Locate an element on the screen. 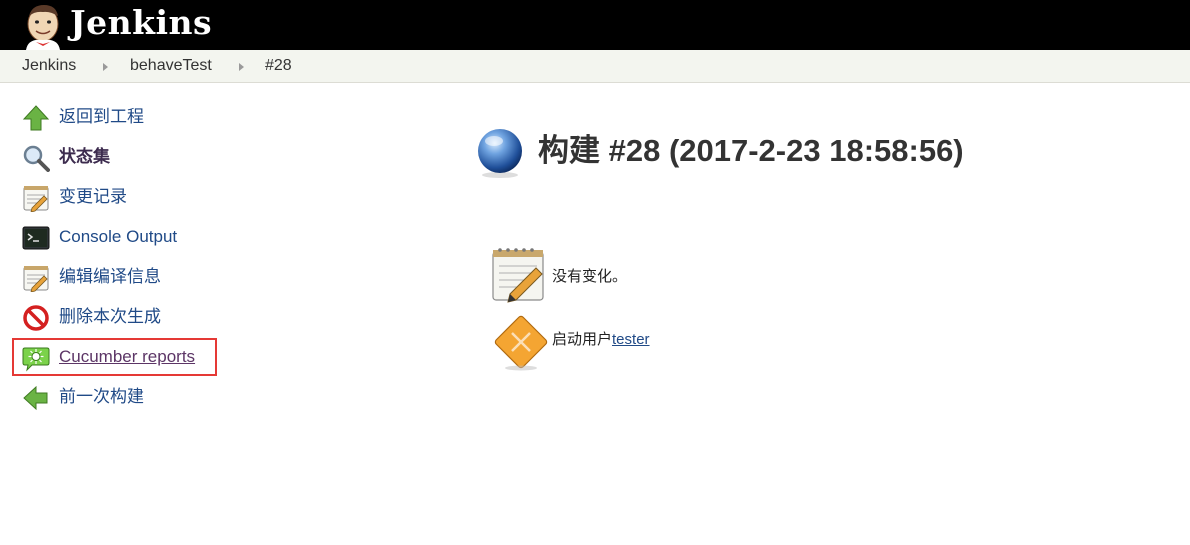 The height and width of the screenshot is (545, 1190). breadcrumb-job: behaveTest is located at coordinates (171, 66).